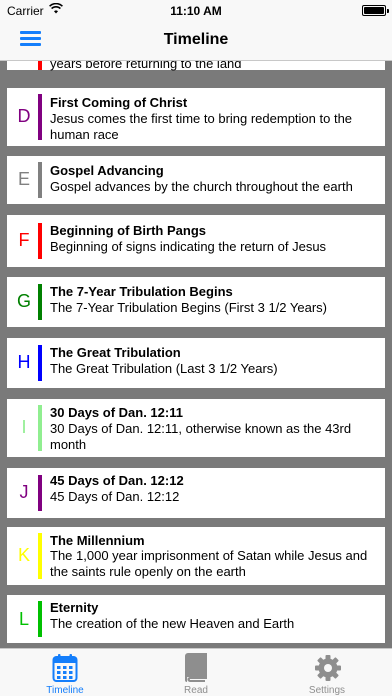 The width and height of the screenshot is (392, 697). I want to click on item-title: 30 Days of Dan. 12:11, so click(116, 412).